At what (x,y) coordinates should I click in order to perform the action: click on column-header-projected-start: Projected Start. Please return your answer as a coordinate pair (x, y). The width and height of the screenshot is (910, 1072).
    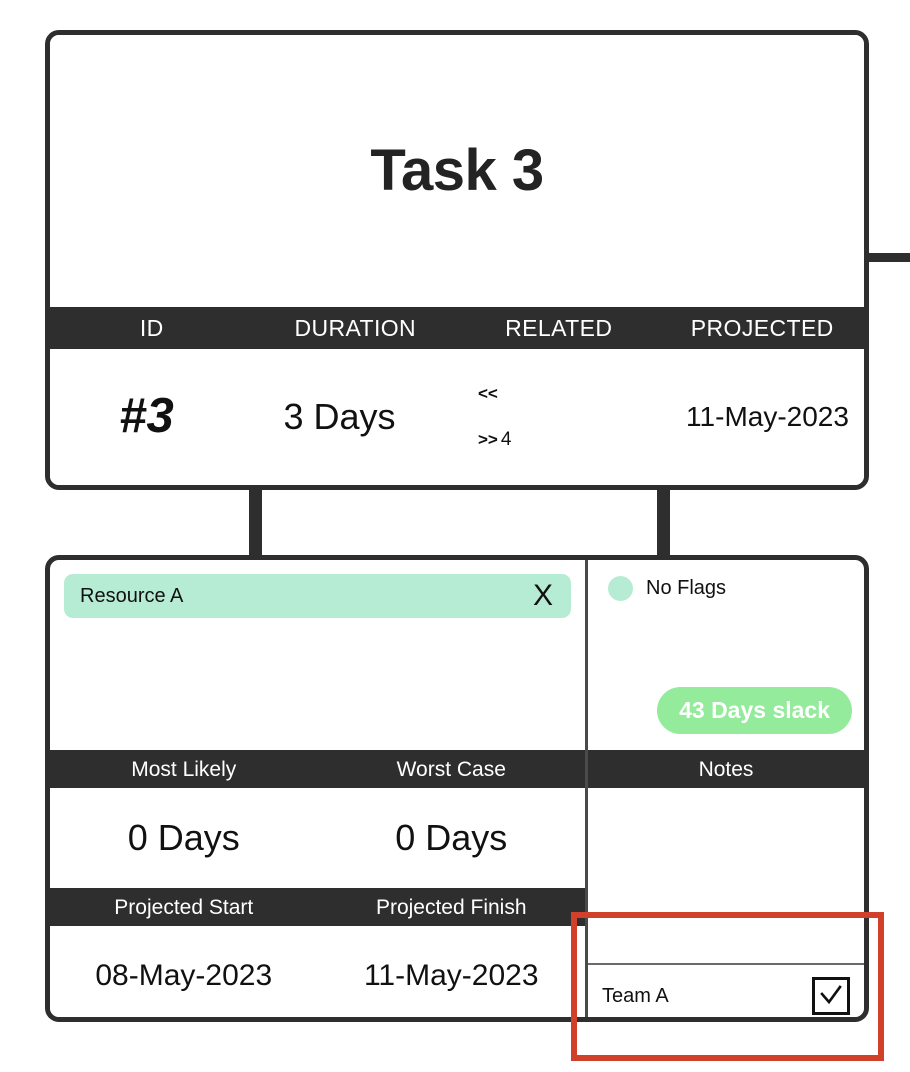
    Looking at the image, I should click on (184, 907).